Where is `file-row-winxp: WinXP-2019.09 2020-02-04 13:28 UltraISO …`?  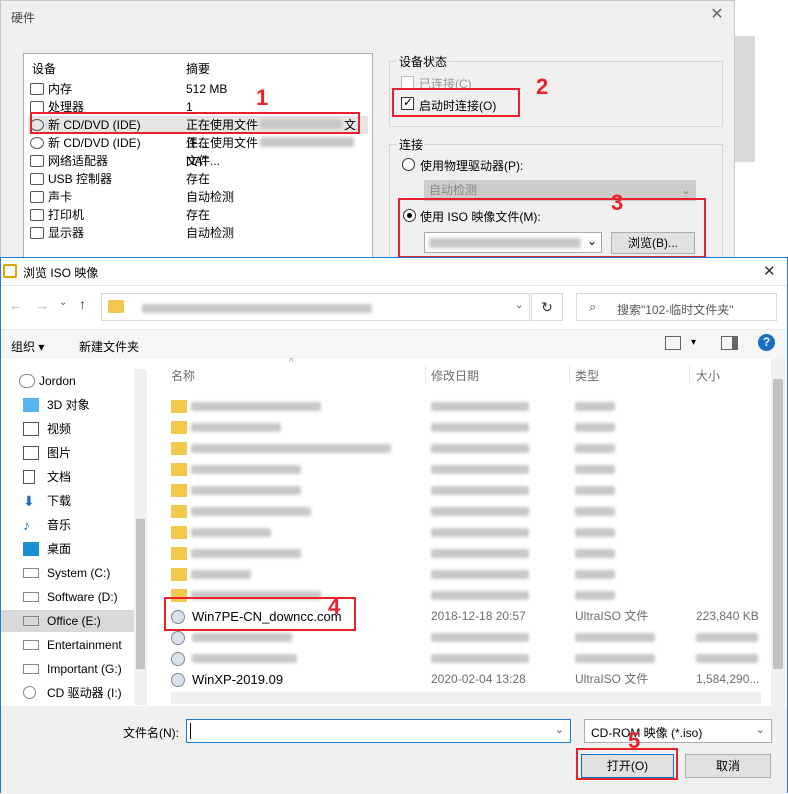 file-row-winxp: WinXP-2019.09 2020-02-04 13:28 UltraISO … is located at coordinates (466, 679).